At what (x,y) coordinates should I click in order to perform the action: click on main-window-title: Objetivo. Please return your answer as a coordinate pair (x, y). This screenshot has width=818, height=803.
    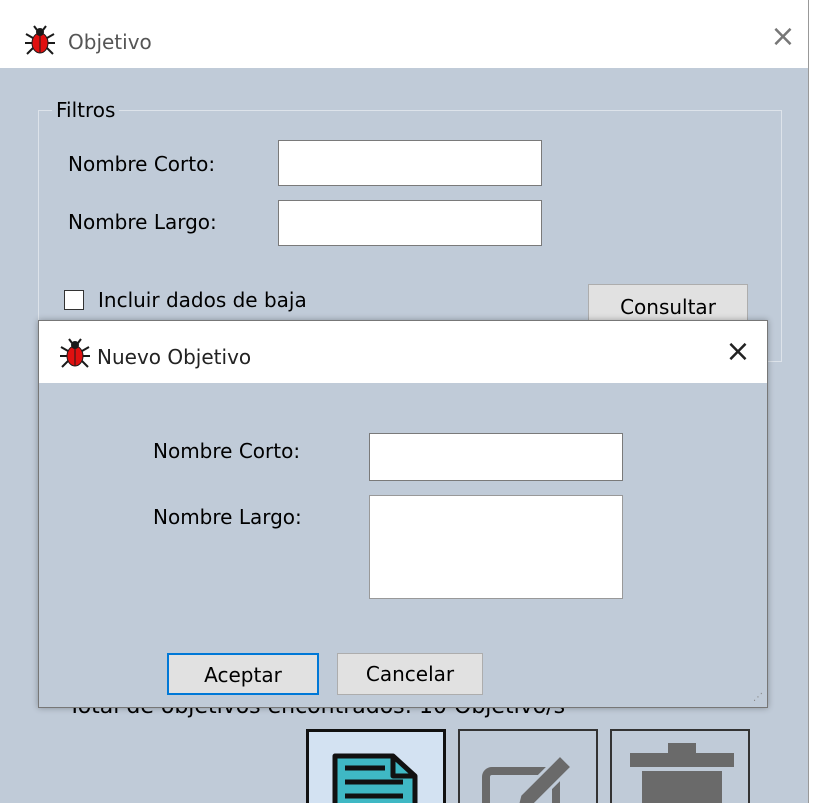
    Looking at the image, I should click on (110, 42).